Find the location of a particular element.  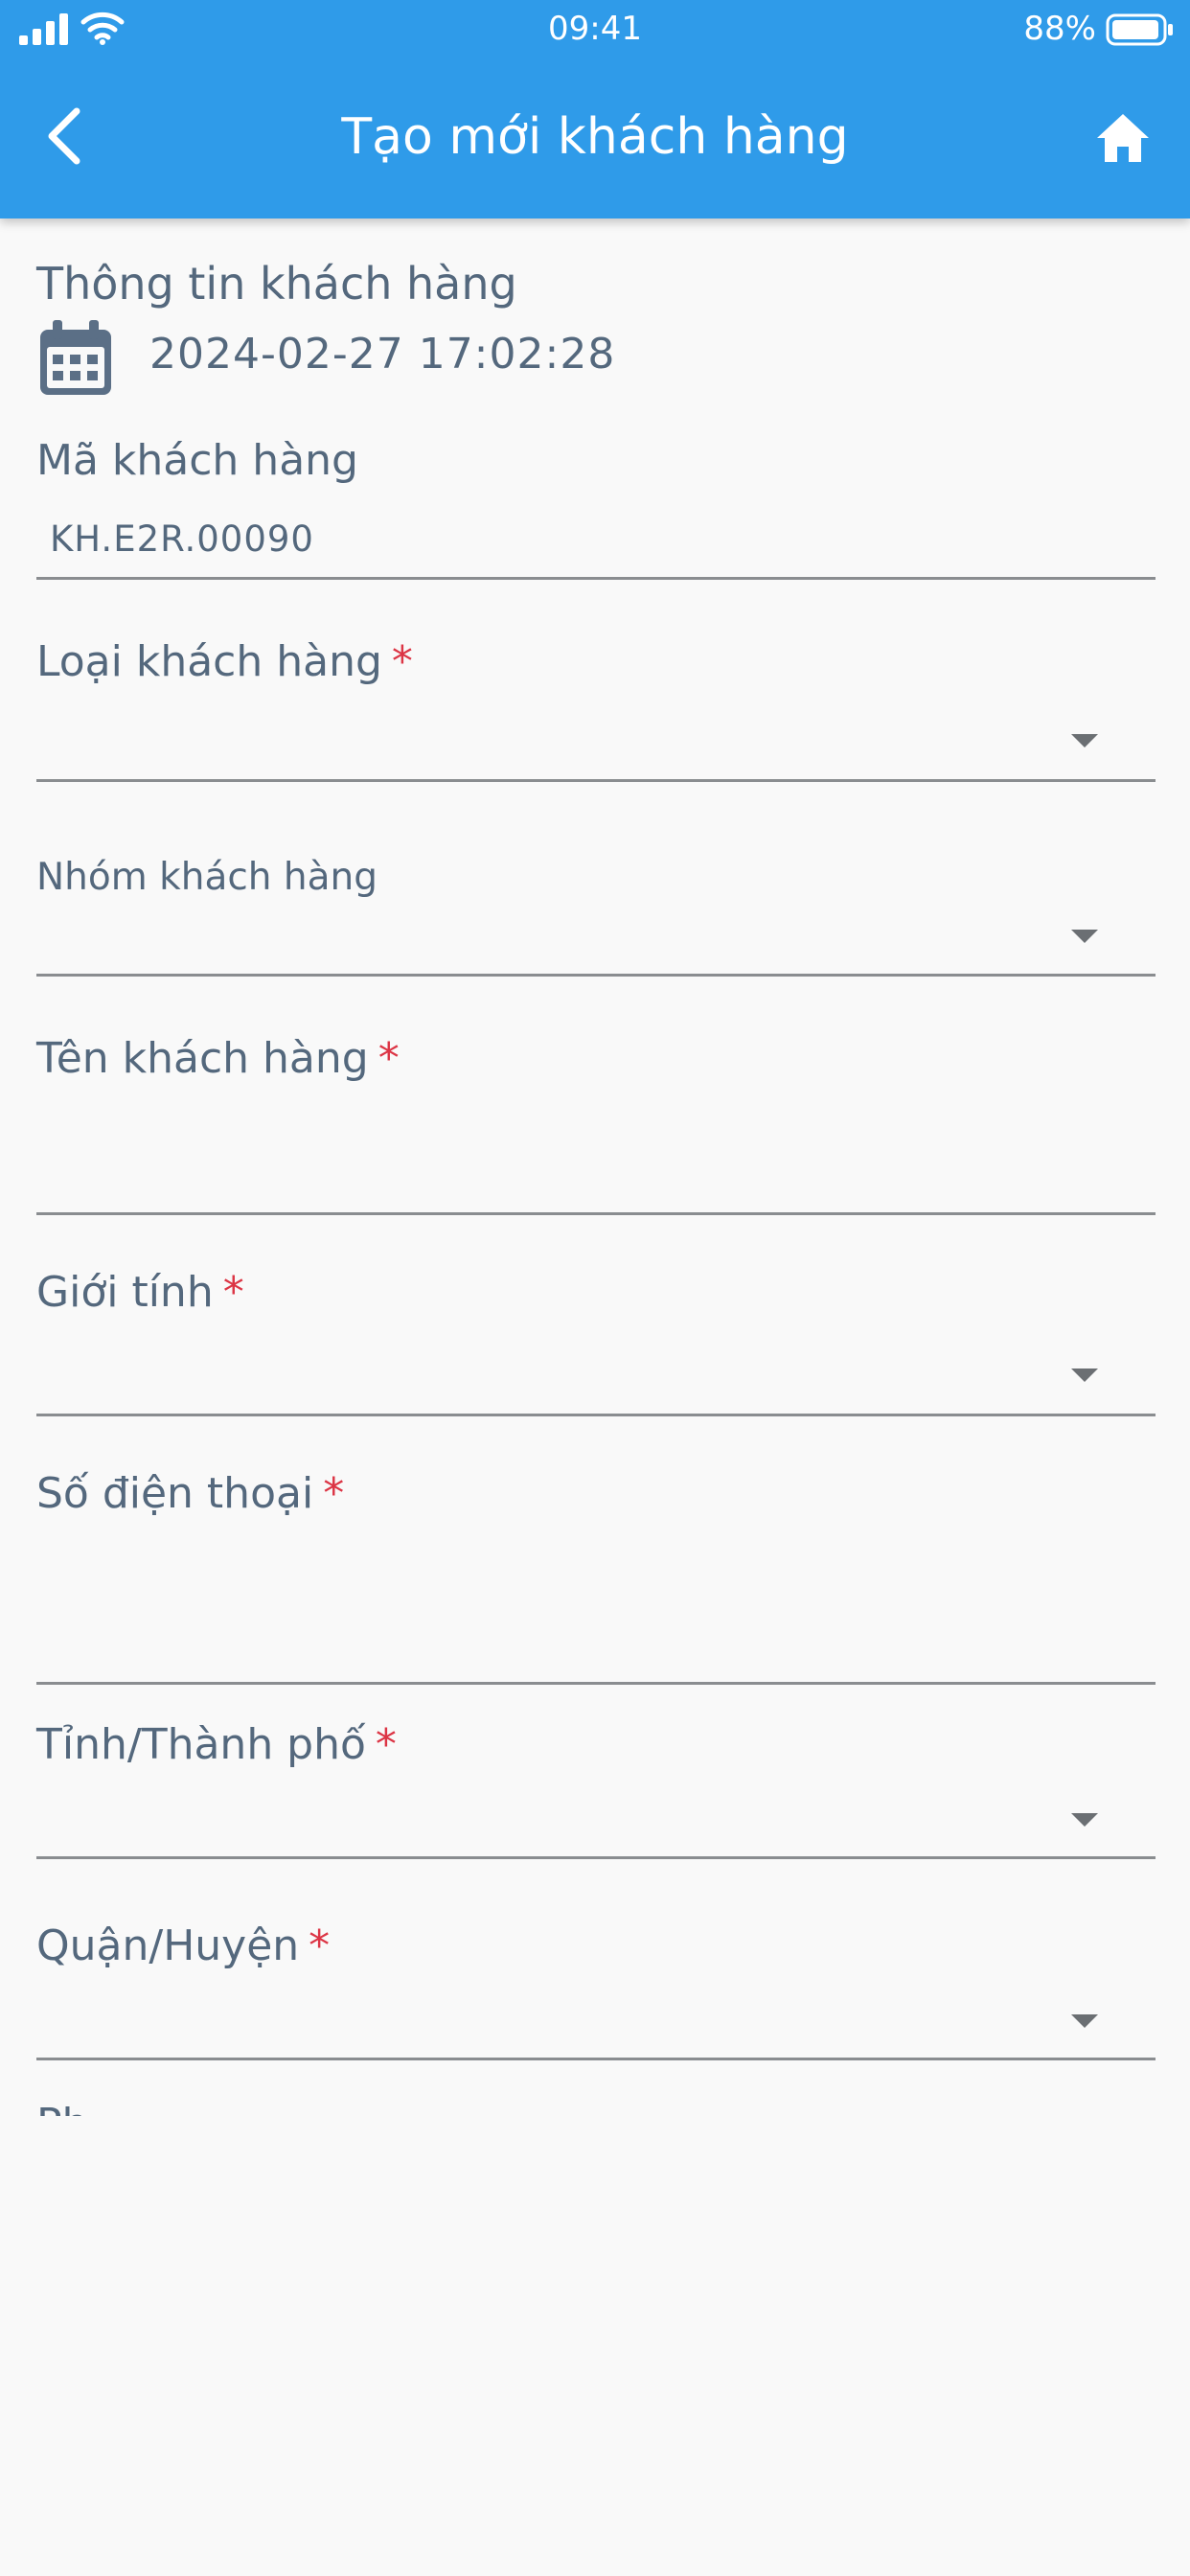

province-label: Tỉnh/Thành phố * is located at coordinates (217, 1745).